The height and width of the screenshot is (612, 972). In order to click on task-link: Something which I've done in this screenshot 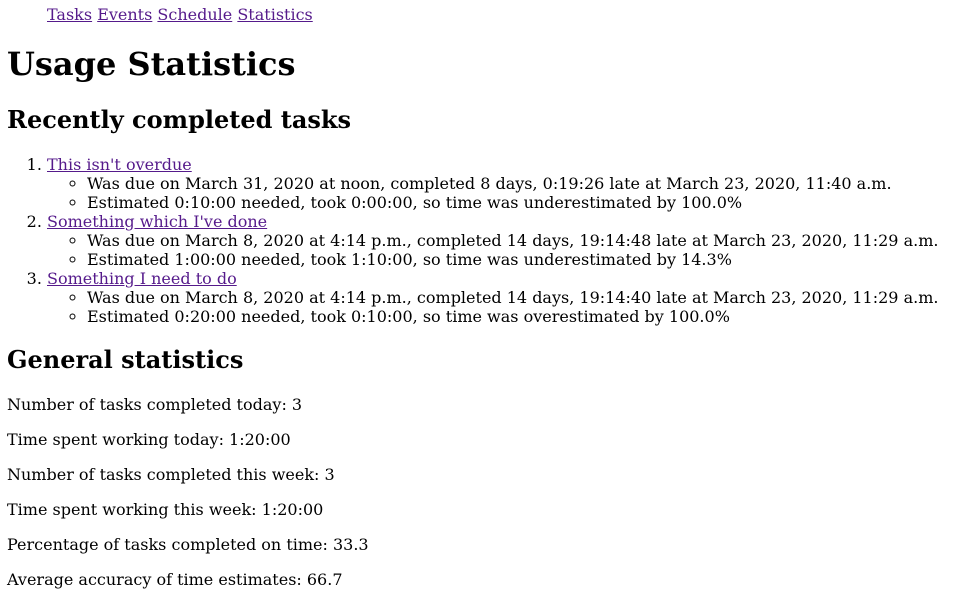, I will do `click(157, 221)`.